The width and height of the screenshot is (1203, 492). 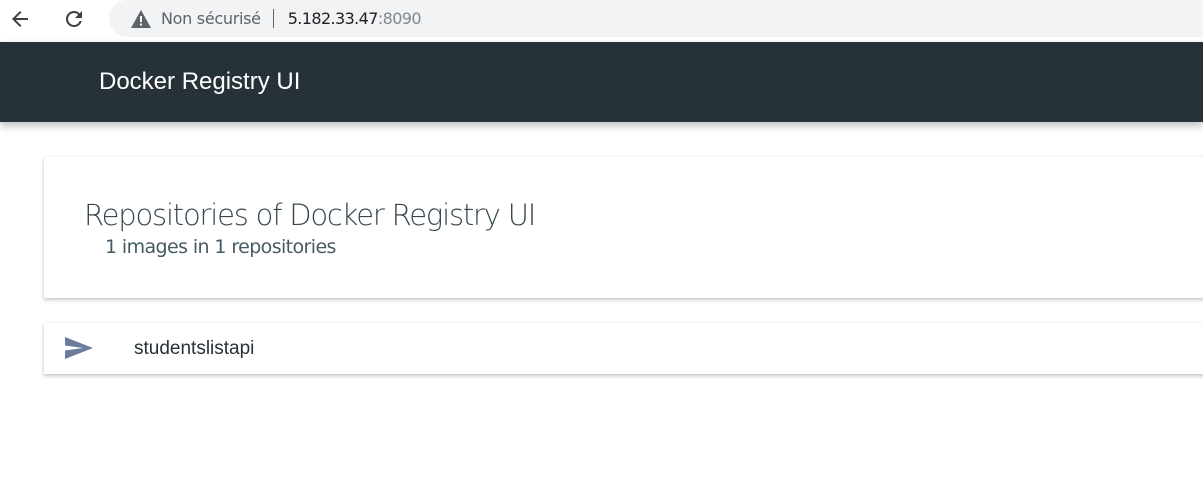 I want to click on back-button, so click(x=20, y=19).